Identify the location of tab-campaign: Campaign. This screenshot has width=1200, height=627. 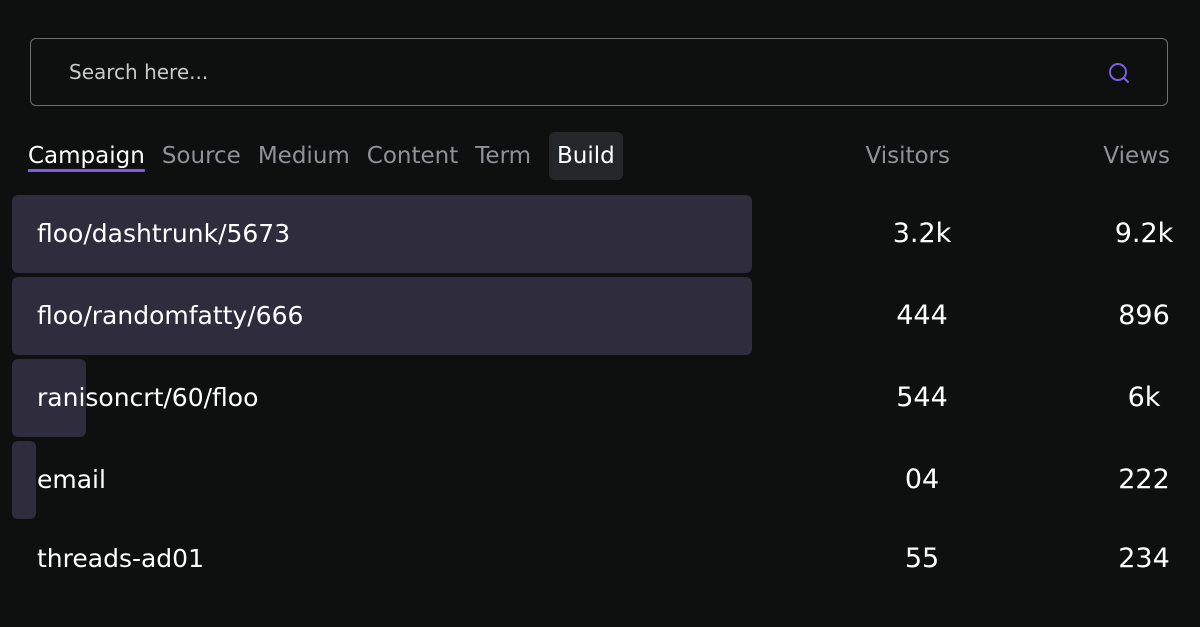
(86, 156).